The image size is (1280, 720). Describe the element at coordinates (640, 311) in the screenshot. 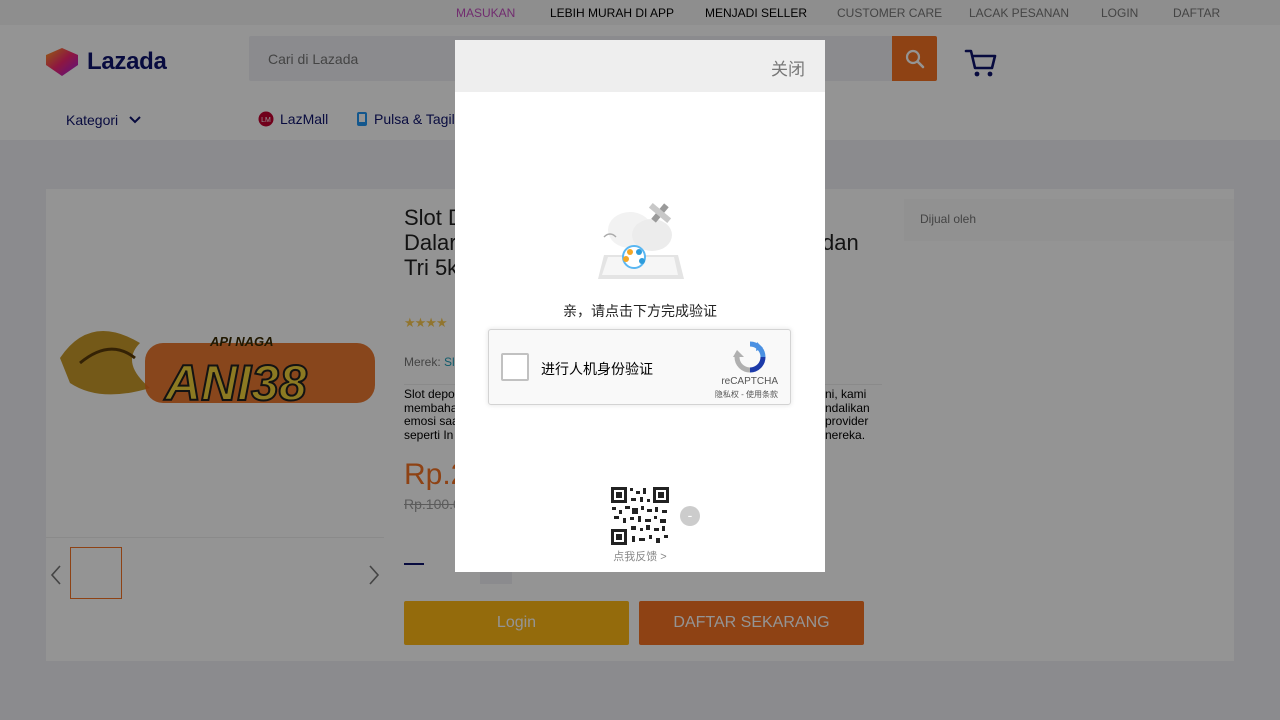

I see `verification-prompt: 亲，请点击下方完成验证` at that location.